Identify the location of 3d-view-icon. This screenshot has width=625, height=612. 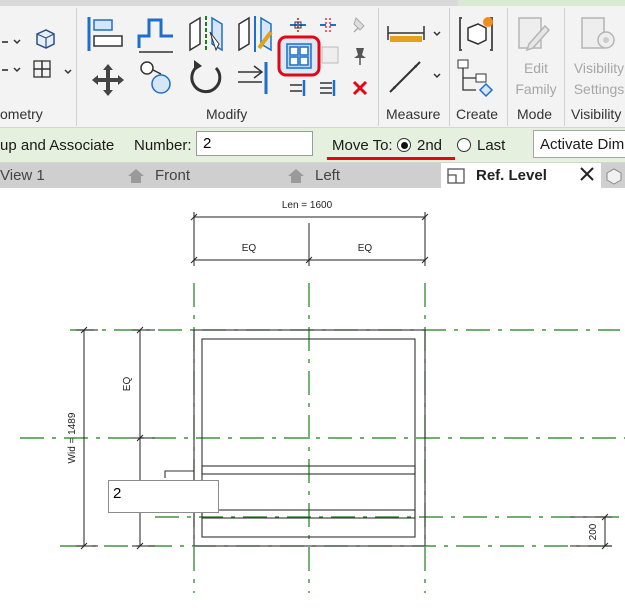
(614, 178).